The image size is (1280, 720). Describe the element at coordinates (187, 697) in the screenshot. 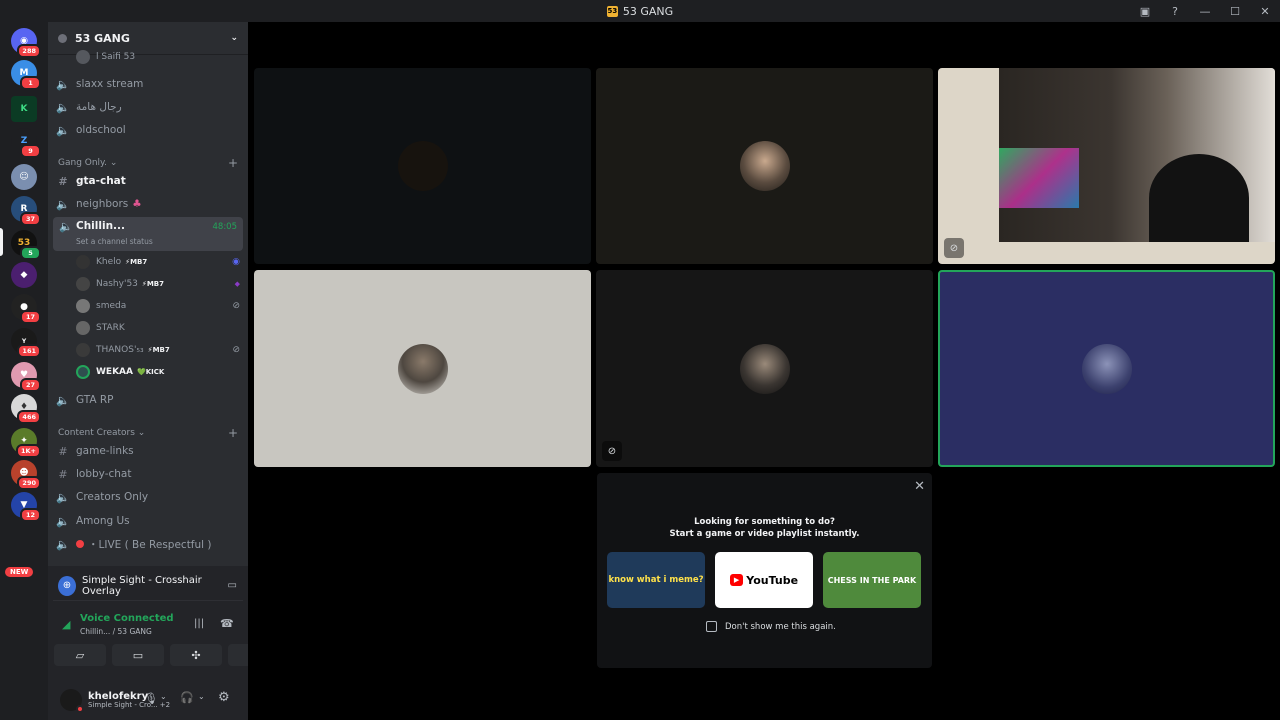

I see `headphones-icon: 🎧` at that location.